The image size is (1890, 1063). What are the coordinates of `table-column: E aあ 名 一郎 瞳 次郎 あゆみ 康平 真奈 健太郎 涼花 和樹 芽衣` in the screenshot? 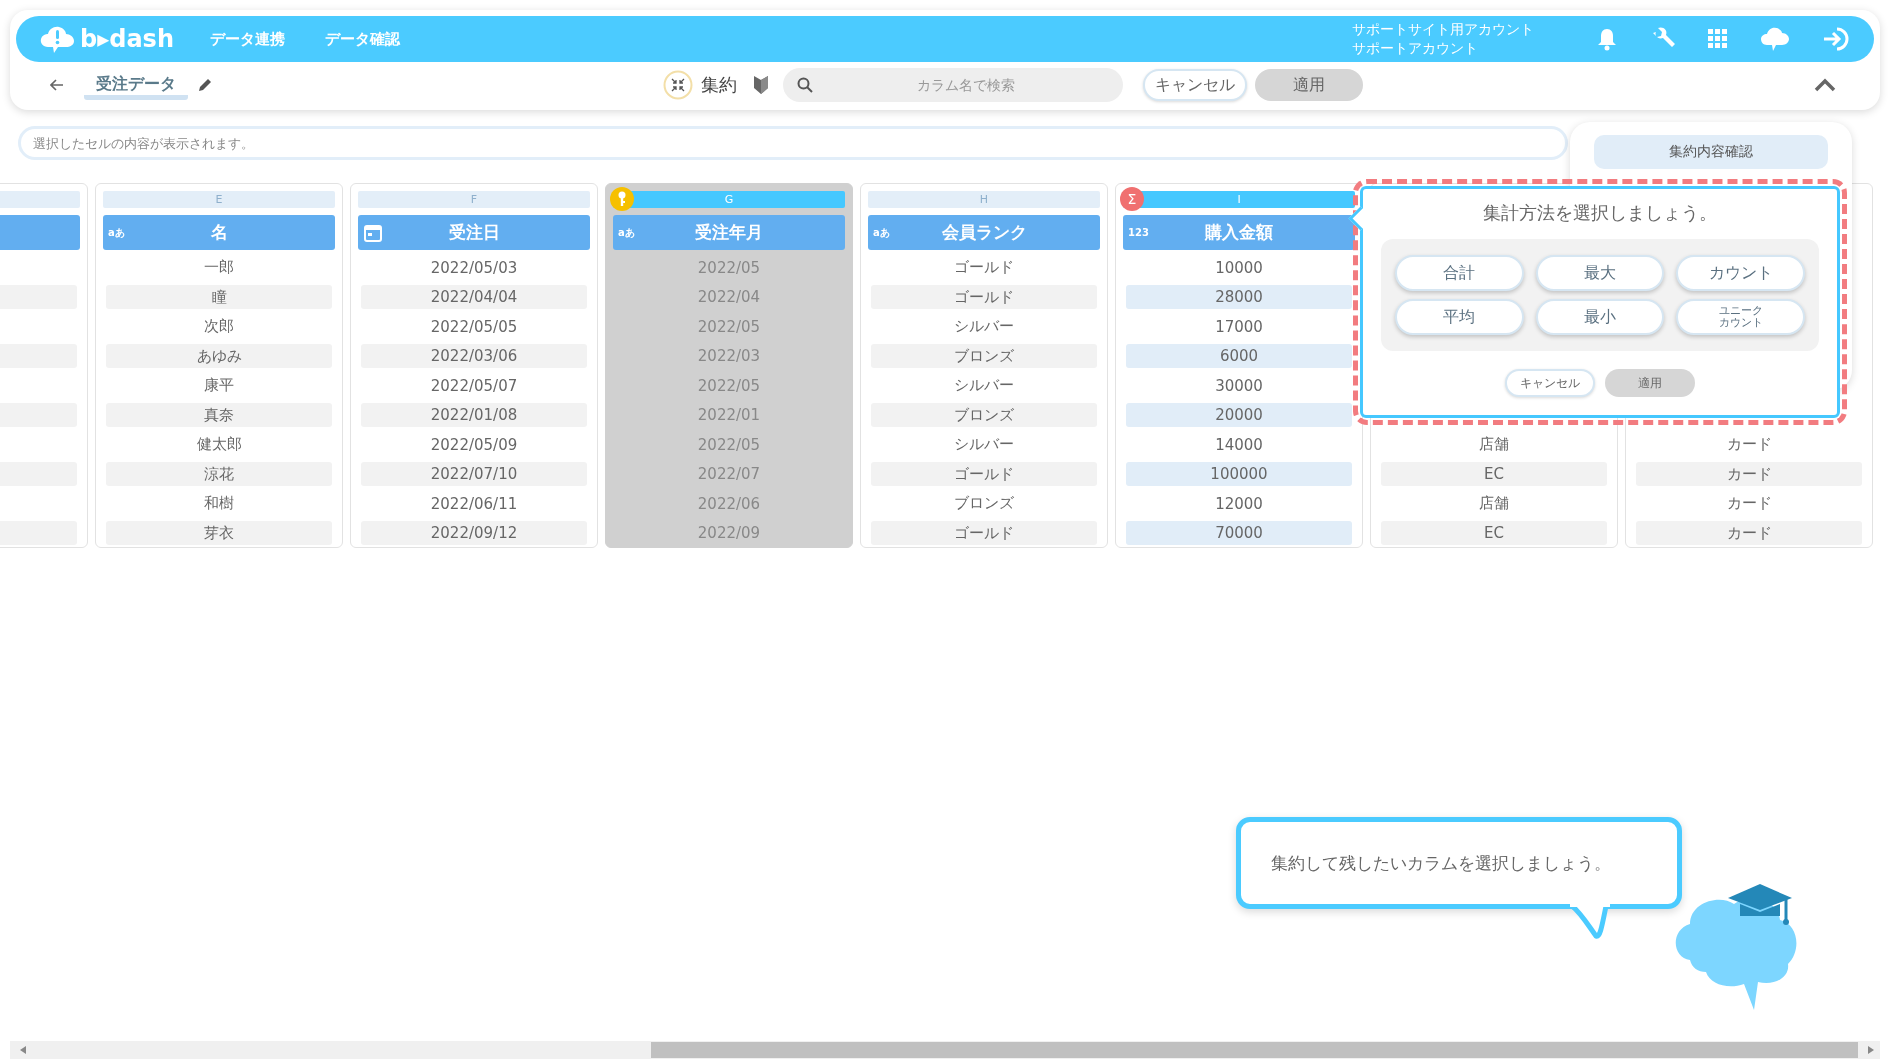 It's located at (219, 365).